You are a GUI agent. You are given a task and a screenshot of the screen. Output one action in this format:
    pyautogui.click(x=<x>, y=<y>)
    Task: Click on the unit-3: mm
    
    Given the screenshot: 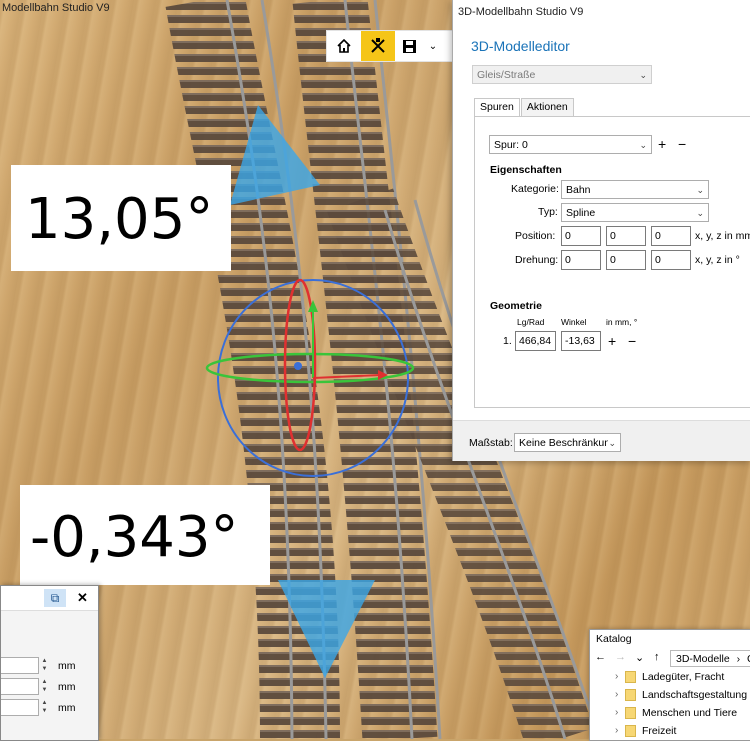 What is the action you would take?
    pyautogui.click(x=67, y=708)
    